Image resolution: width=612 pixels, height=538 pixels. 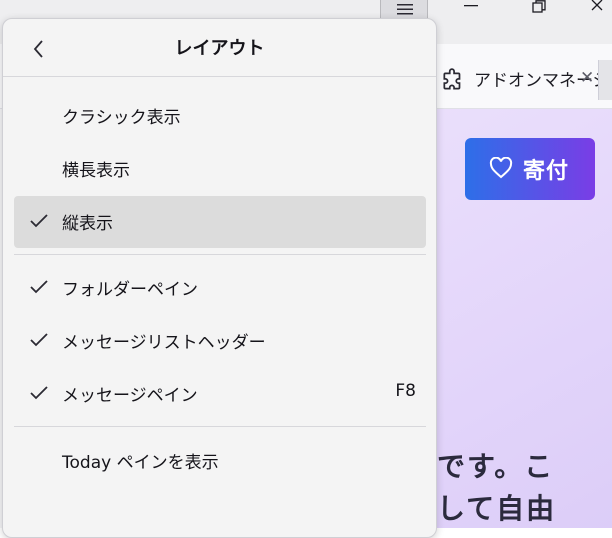 I want to click on menu-item-show-today-pane: Today ペインを表示, so click(x=220, y=461).